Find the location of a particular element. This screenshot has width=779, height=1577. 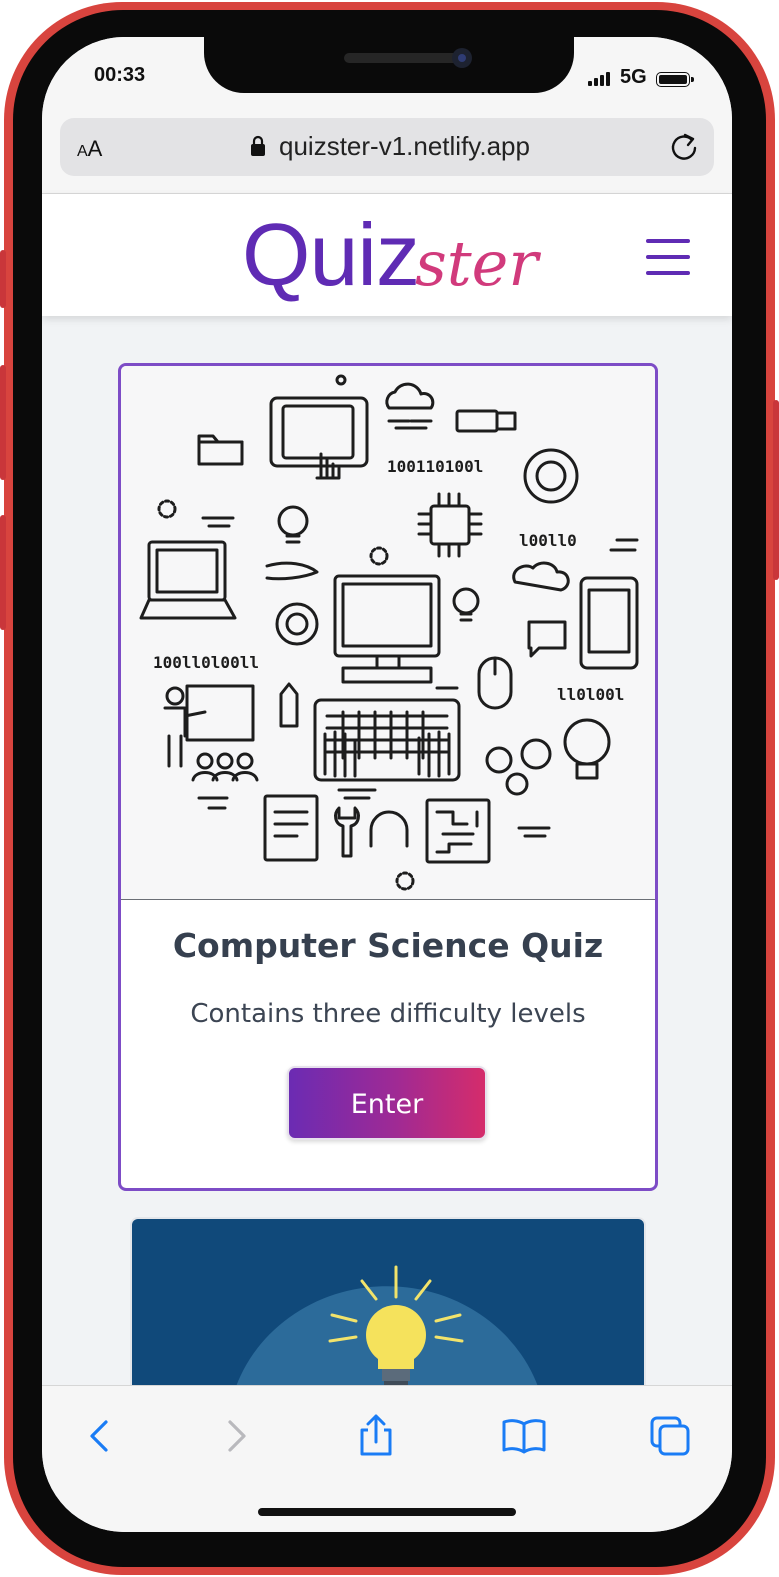

browser-address-area: AA quizster-v1.netlify.app is located at coordinates (387, 154).